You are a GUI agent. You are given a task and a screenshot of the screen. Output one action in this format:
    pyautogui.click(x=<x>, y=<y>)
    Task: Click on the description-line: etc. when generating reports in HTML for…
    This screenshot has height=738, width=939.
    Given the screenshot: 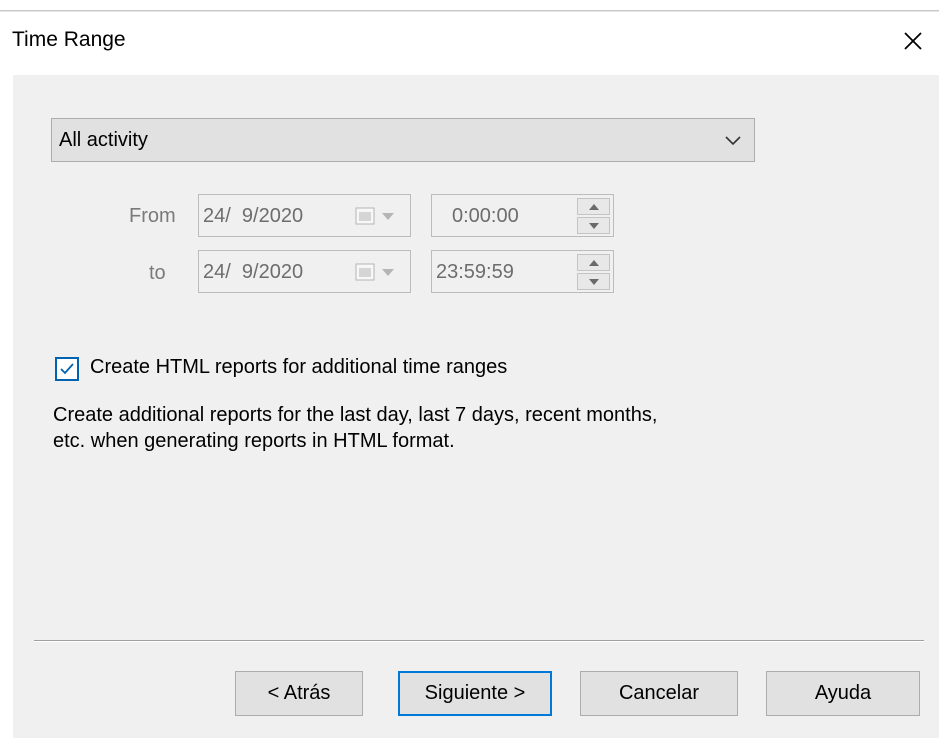 What is the action you would take?
    pyautogui.click(x=254, y=441)
    